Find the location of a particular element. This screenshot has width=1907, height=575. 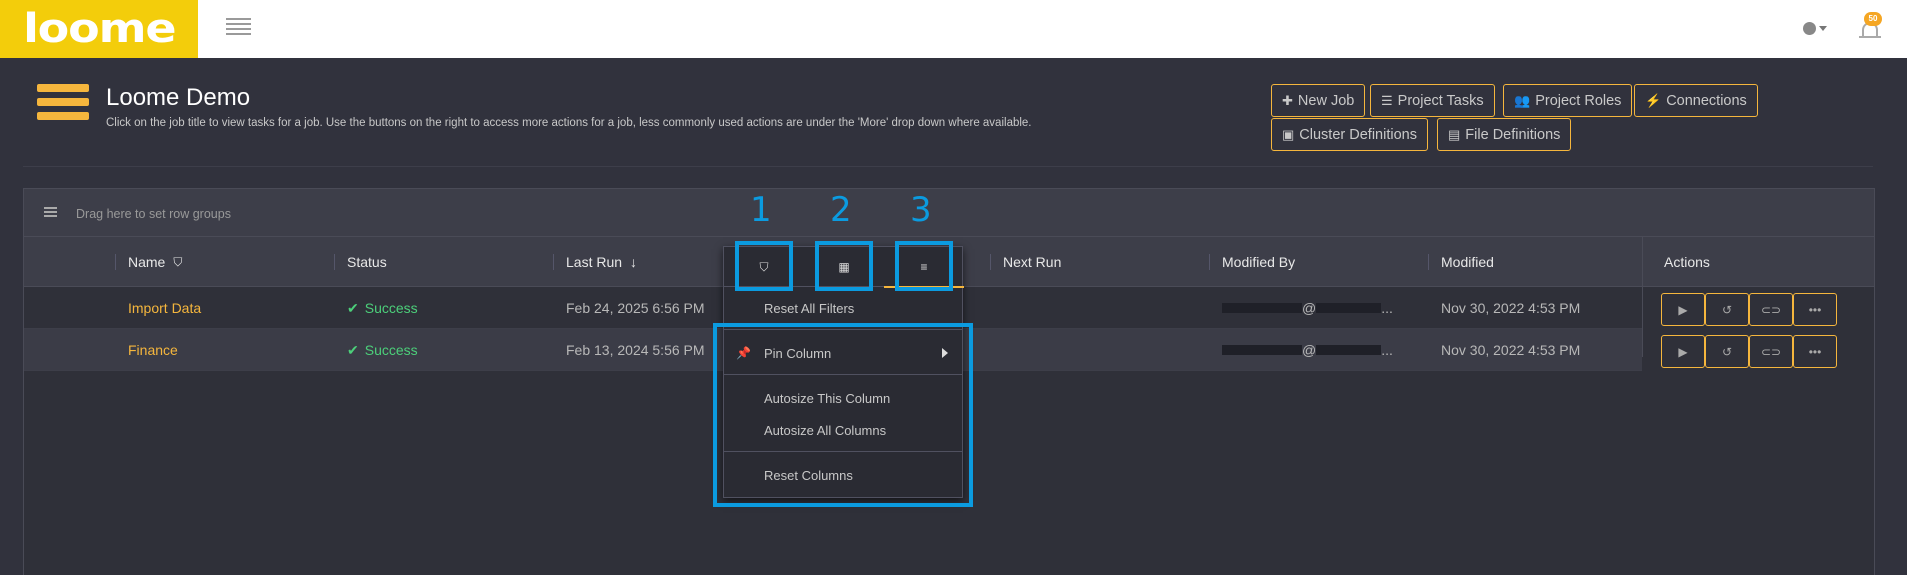

top-bar: loome 50 is located at coordinates (953, 29).